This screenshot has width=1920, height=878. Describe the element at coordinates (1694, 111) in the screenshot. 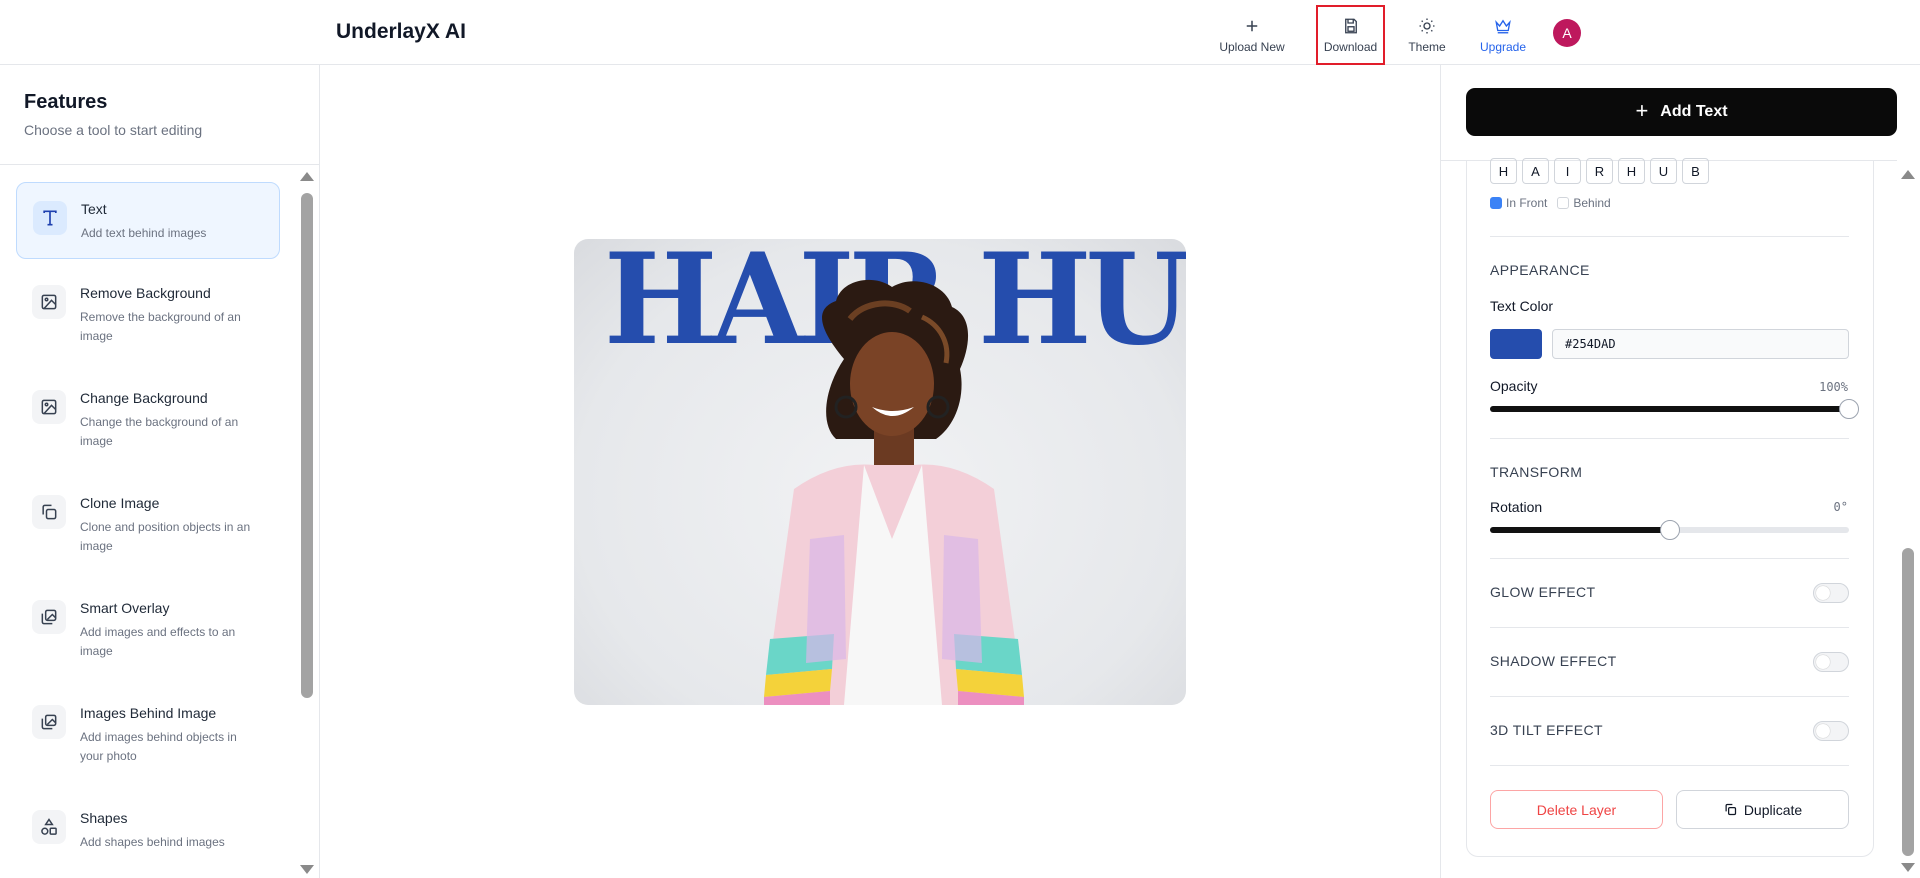

I see `add-text-label: Add Text` at that location.